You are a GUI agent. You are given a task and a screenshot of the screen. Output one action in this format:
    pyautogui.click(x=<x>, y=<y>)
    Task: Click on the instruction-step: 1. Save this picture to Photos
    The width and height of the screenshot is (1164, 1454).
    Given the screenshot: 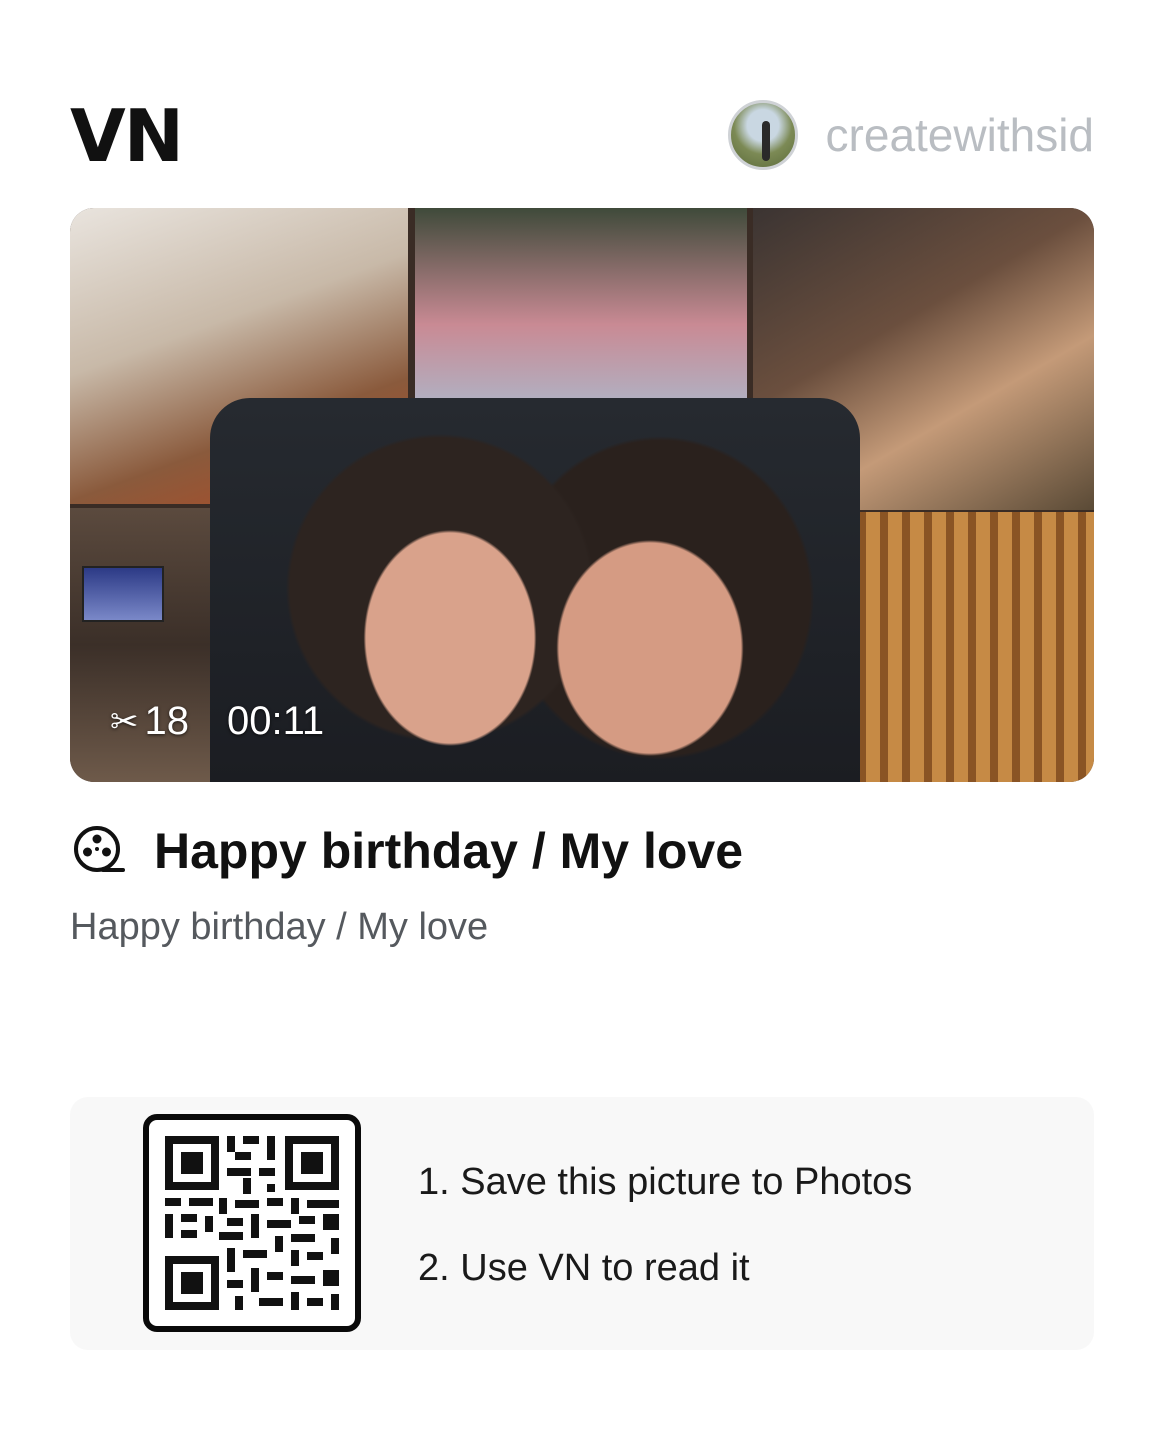 What is the action you would take?
    pyautogui.click(x=665, y=1182)
    